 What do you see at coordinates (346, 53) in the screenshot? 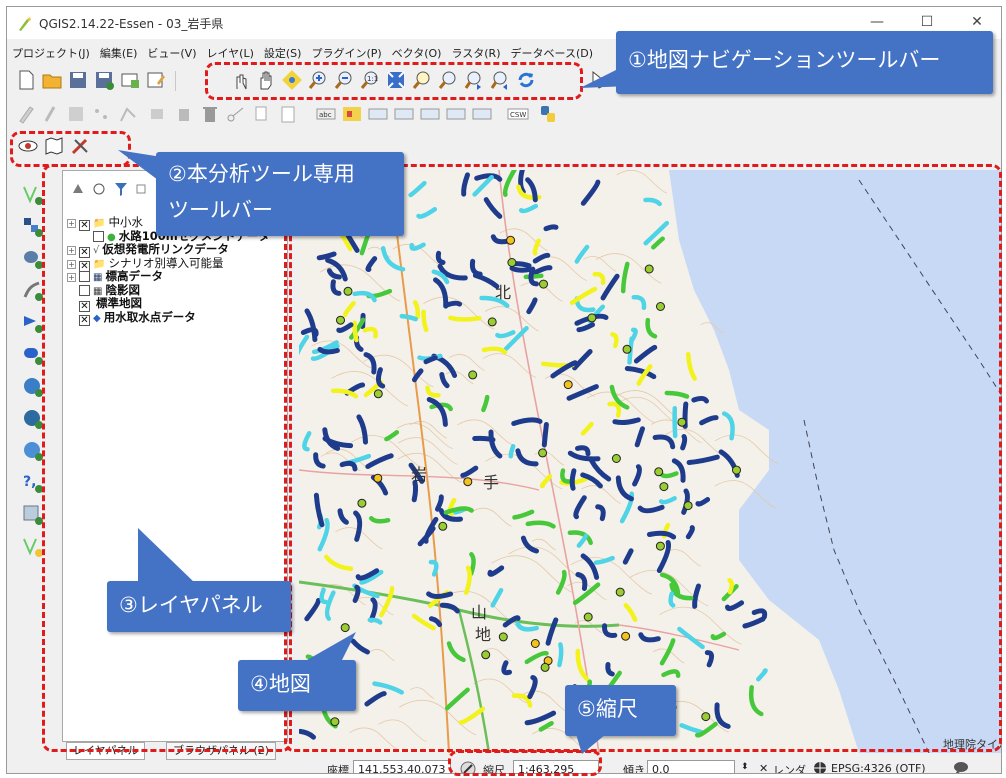
I see `menu-plugins: プラグイン(P)` at bounding box center [346, 53].